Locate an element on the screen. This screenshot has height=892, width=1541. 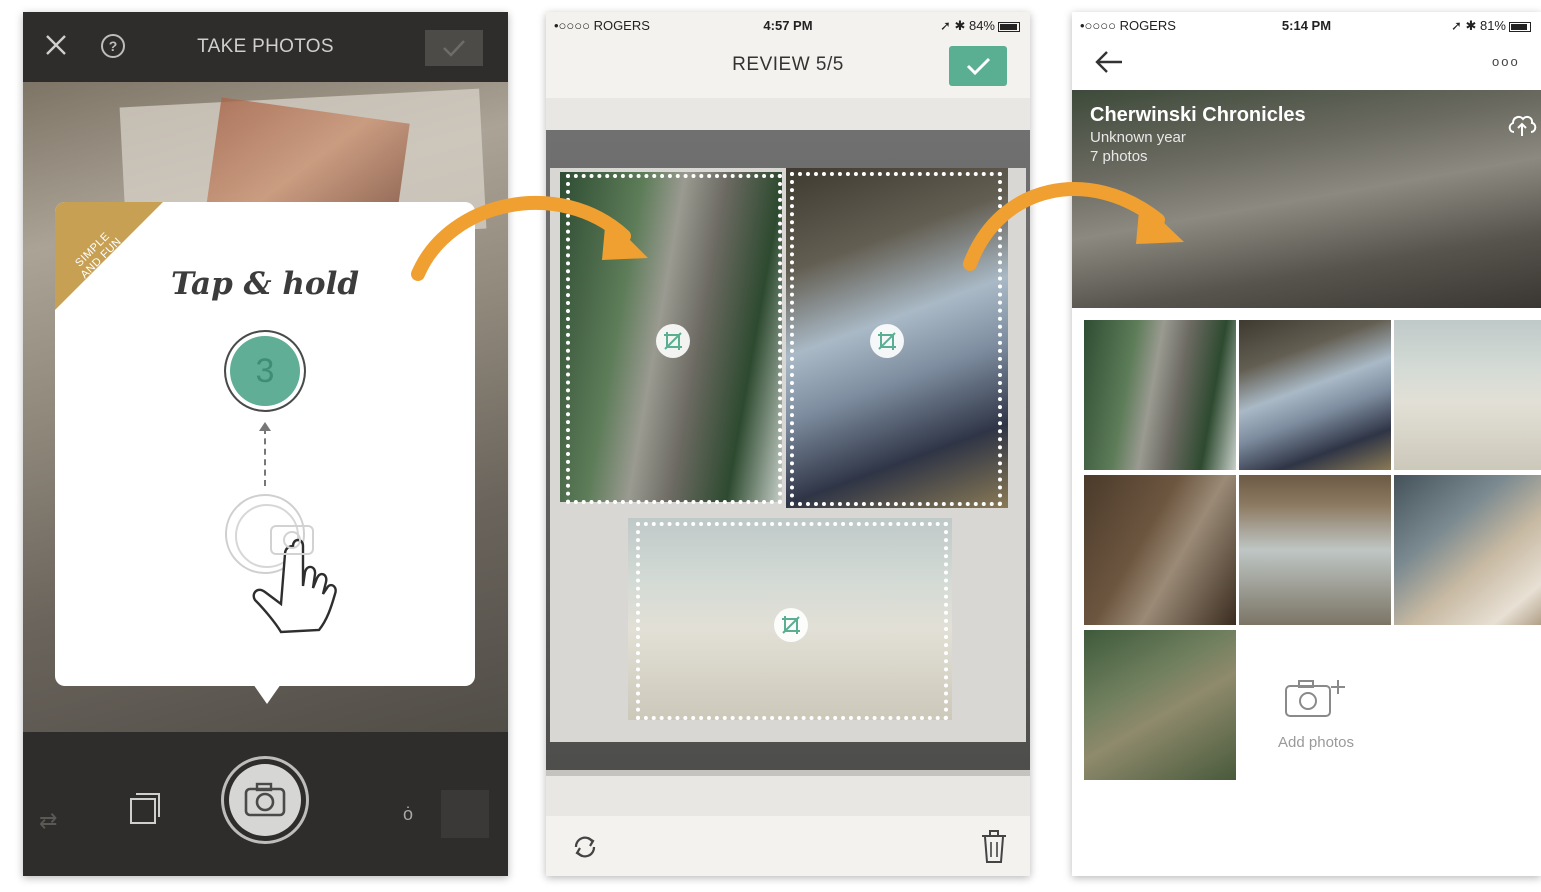
stack-mode-icon is located at coordinates (145, 808).